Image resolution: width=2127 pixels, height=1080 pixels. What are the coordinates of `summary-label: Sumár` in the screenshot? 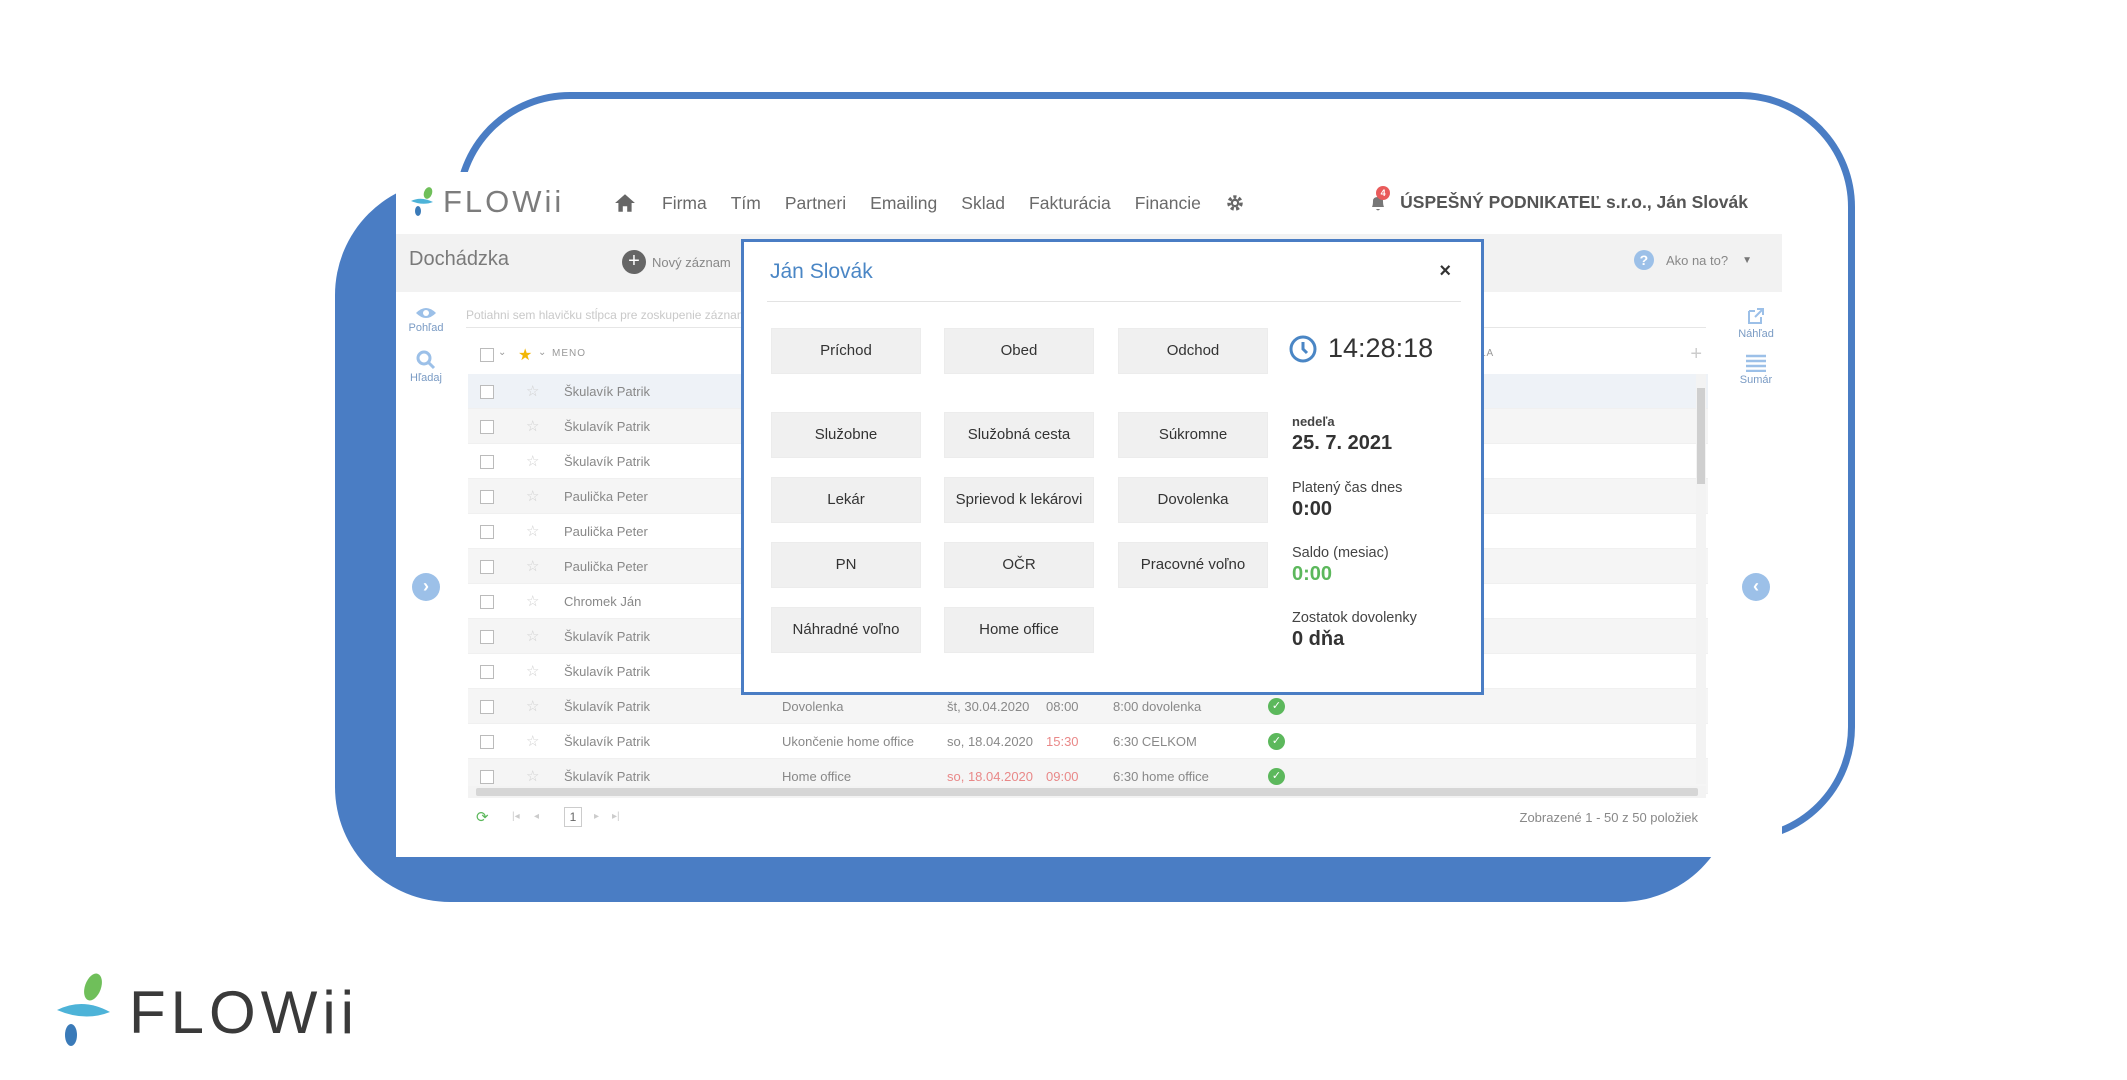 It's located at (1756, 380).